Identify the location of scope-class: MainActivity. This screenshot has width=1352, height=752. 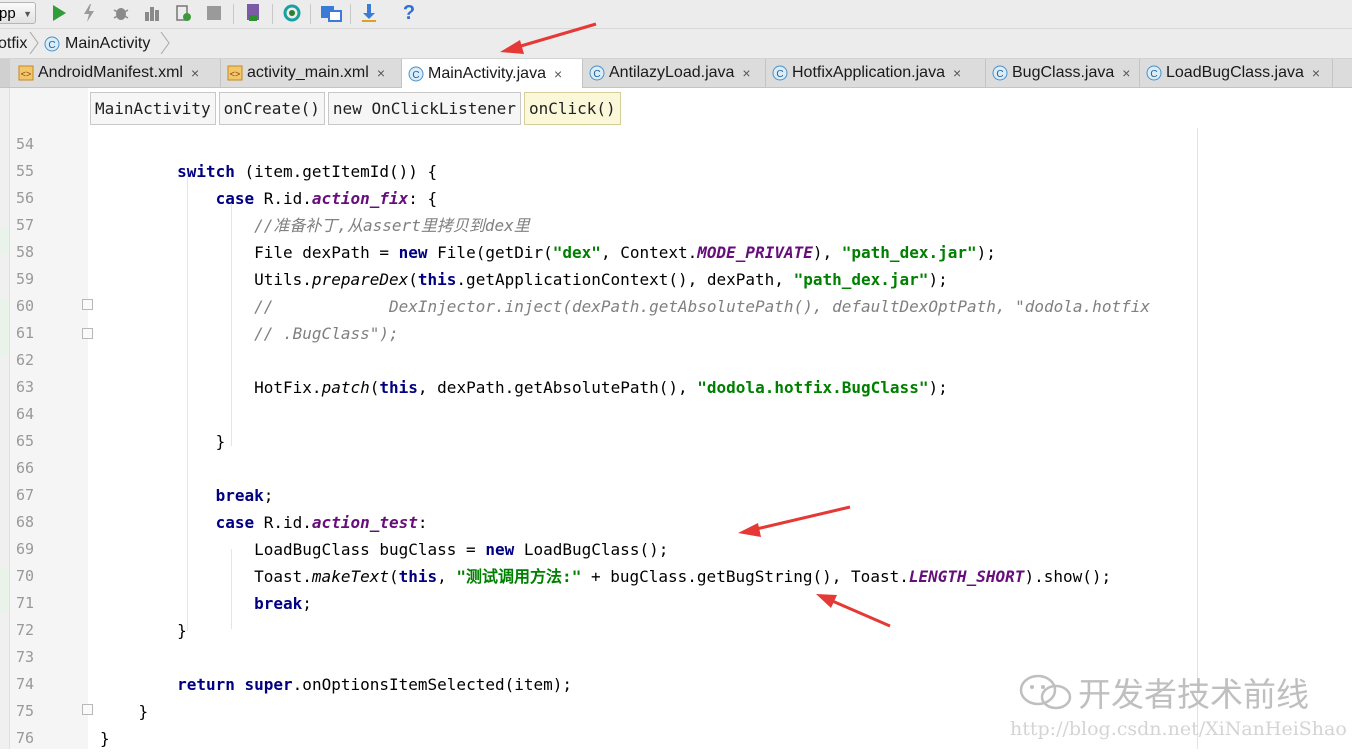
(153, 108).